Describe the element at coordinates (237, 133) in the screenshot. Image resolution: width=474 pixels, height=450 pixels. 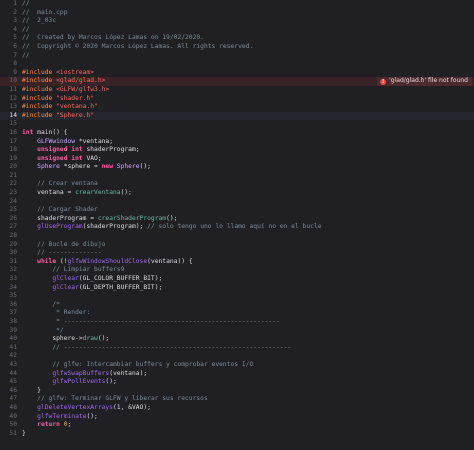
I see `code-line: 16 int main() {` at that location.